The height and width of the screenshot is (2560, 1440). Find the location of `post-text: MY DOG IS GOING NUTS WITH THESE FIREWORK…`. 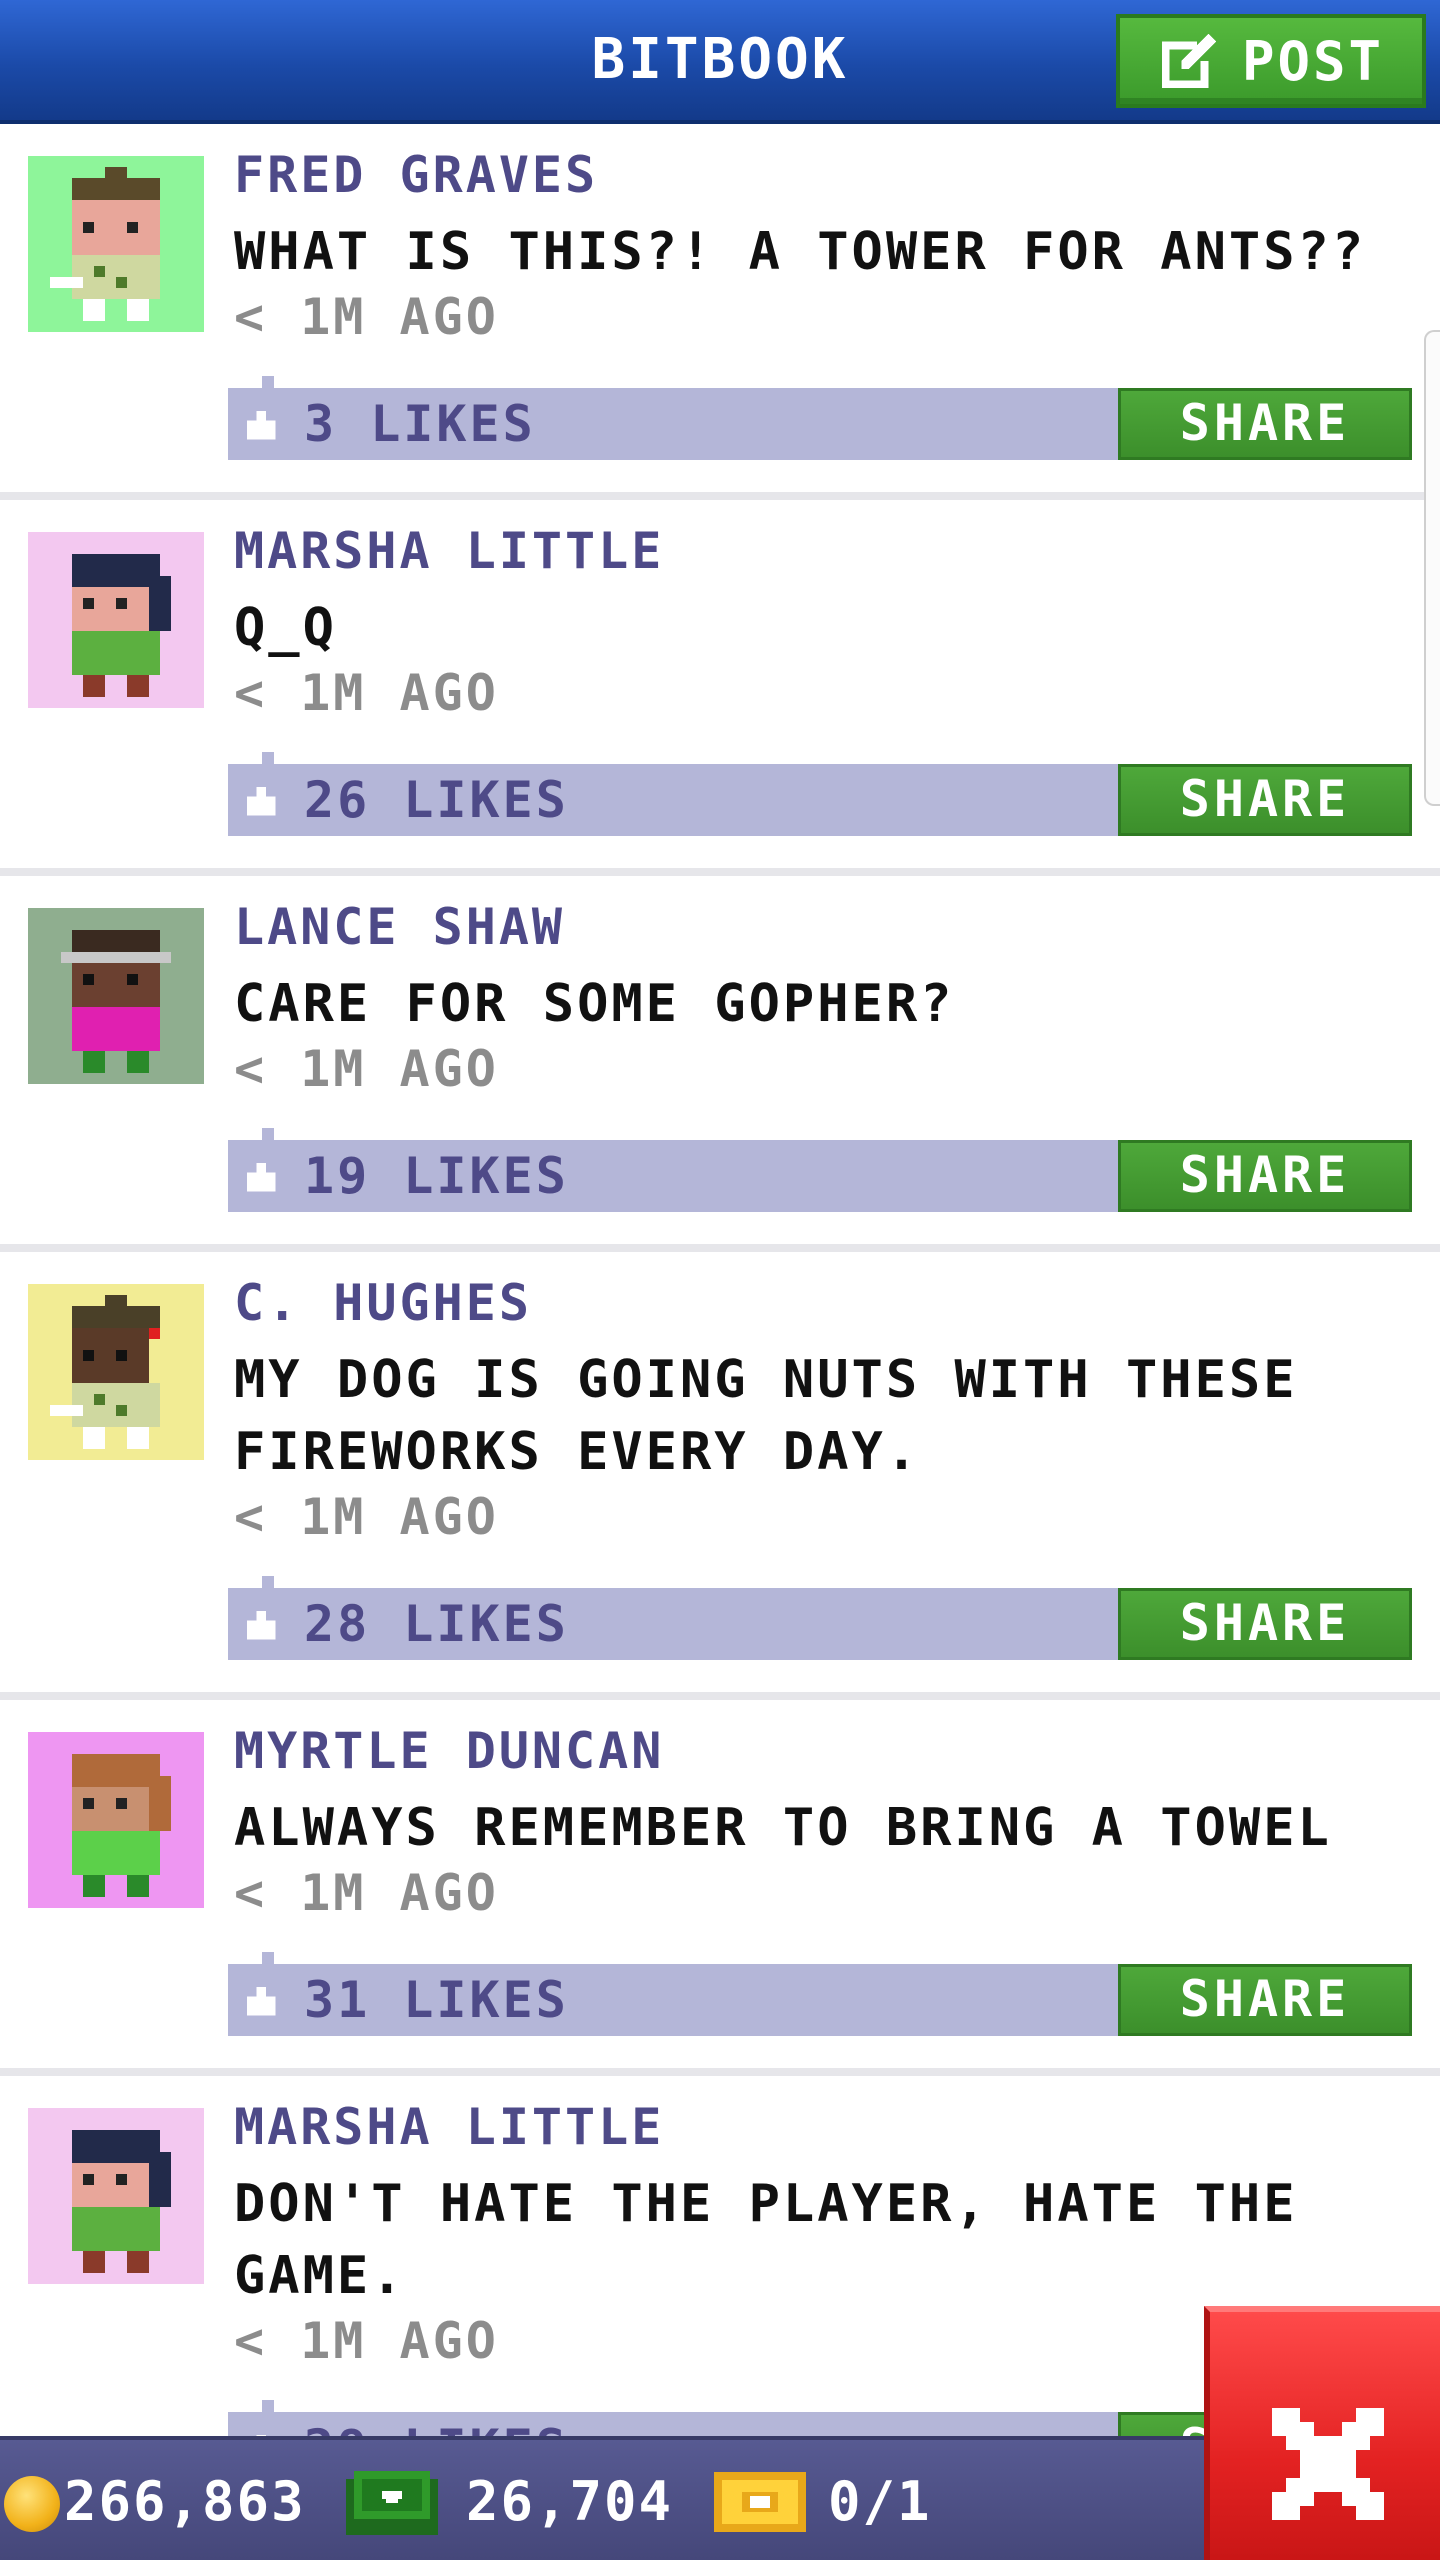

post-text: MY DOG IS GOING NUTS WITH THESE FIREWORK… is located at coordinates (766, 1416).